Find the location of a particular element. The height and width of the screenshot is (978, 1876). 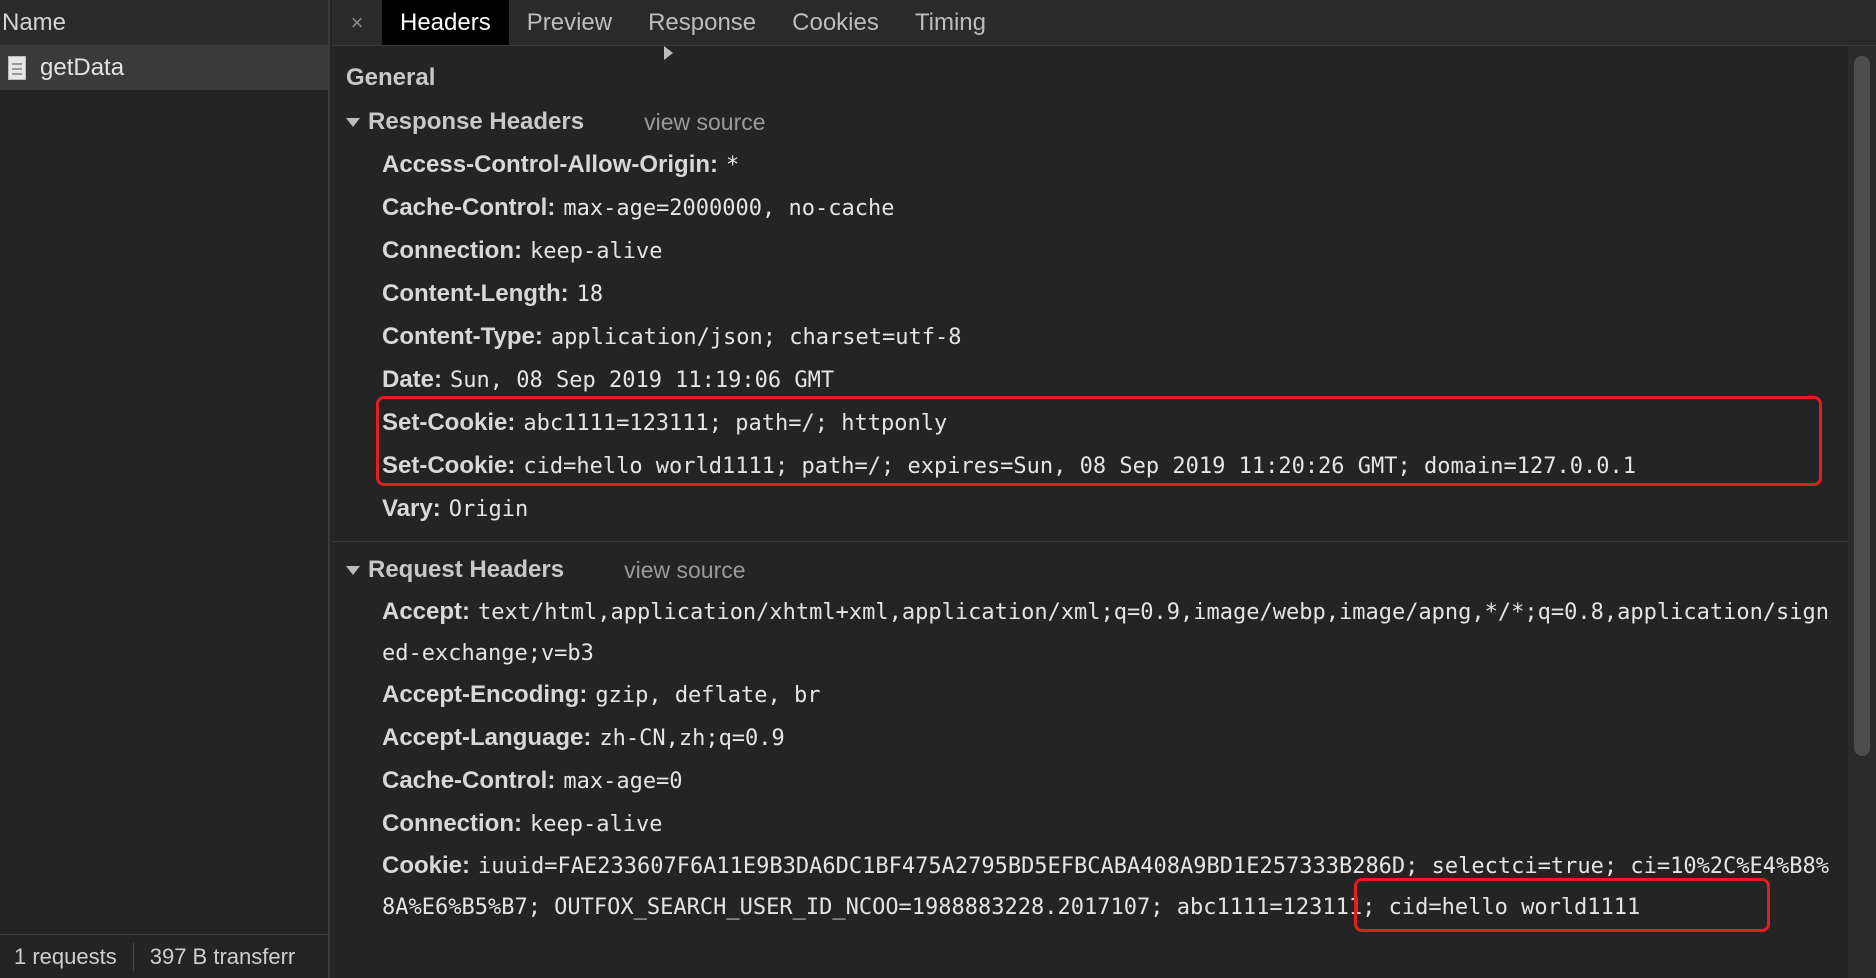

header-key: Accept: is located at coordinates (426, 611).